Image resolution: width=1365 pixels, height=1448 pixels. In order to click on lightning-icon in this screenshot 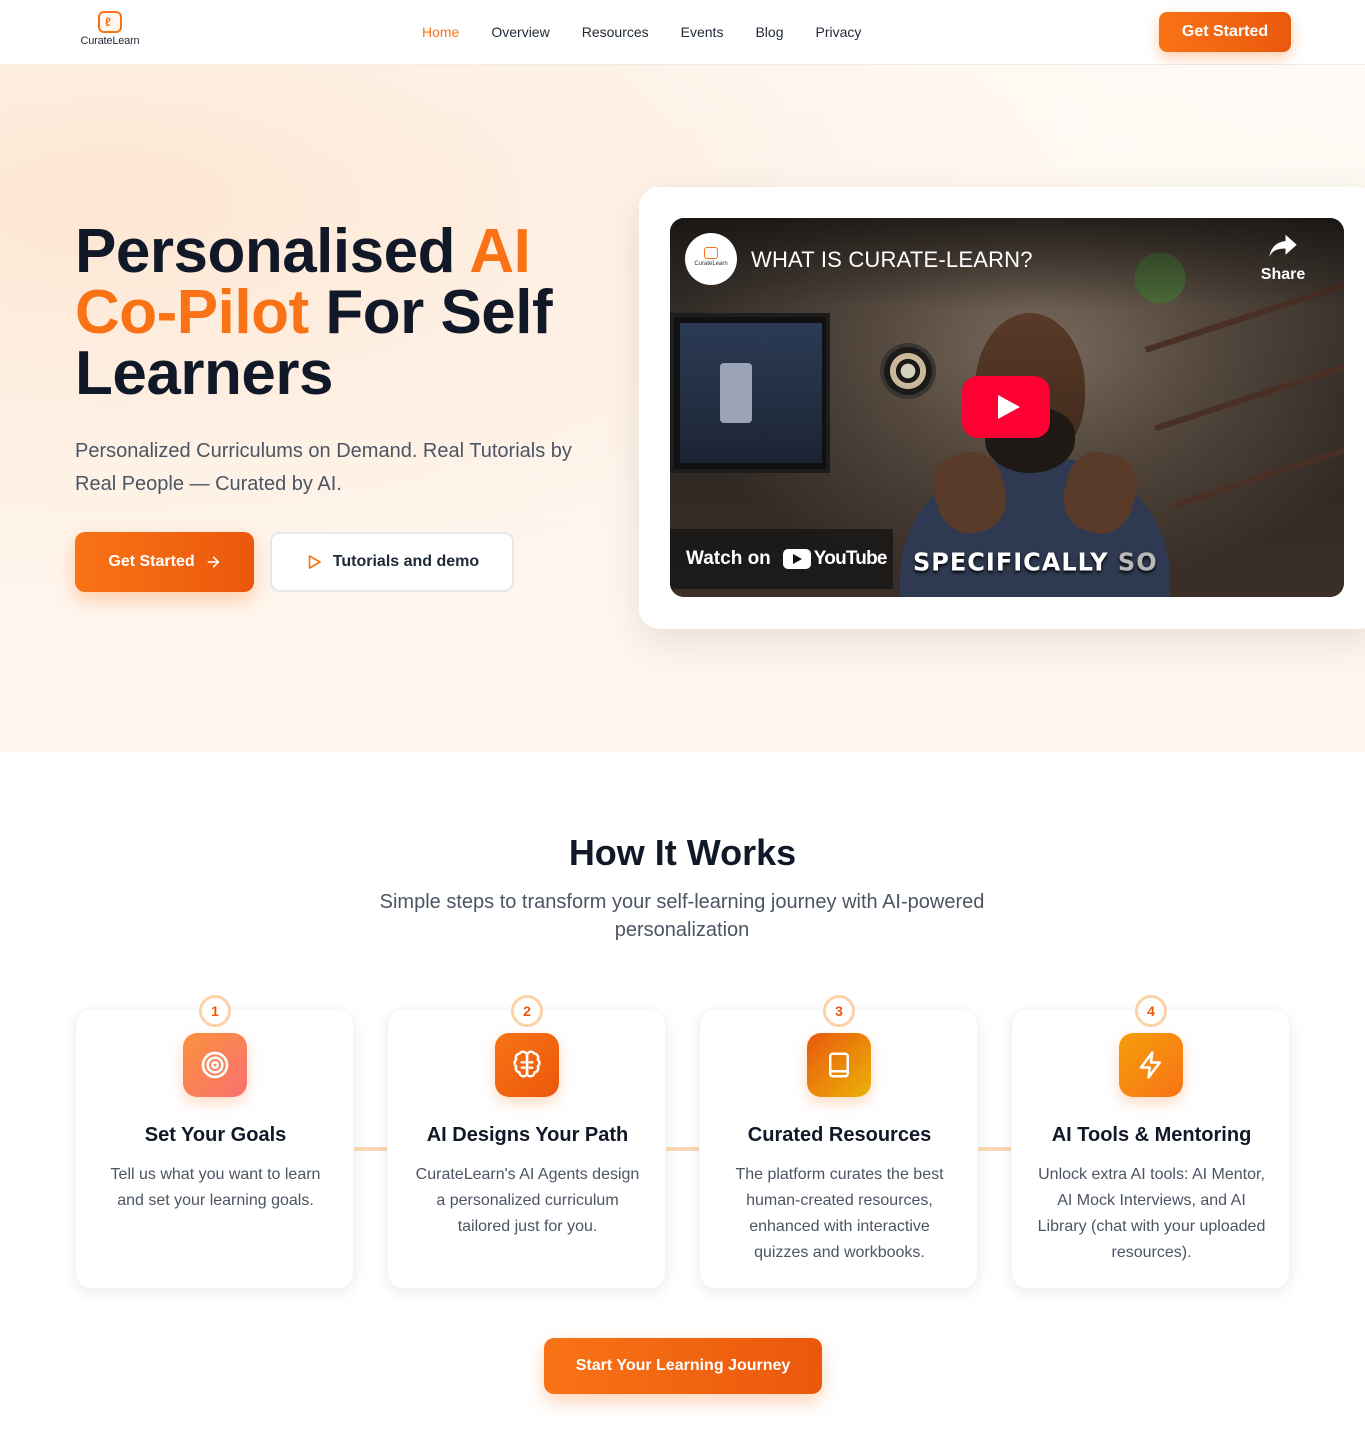, I will do `click(1151, 1065)`.